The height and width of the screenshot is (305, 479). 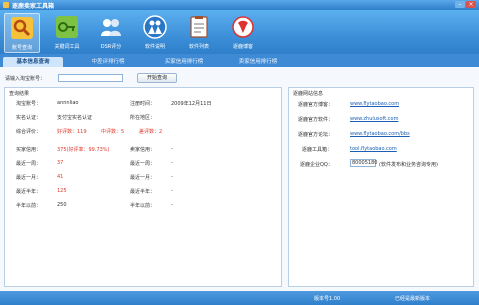 I want to click on overall-label: 综合评价：, so click(x=29, y=132).